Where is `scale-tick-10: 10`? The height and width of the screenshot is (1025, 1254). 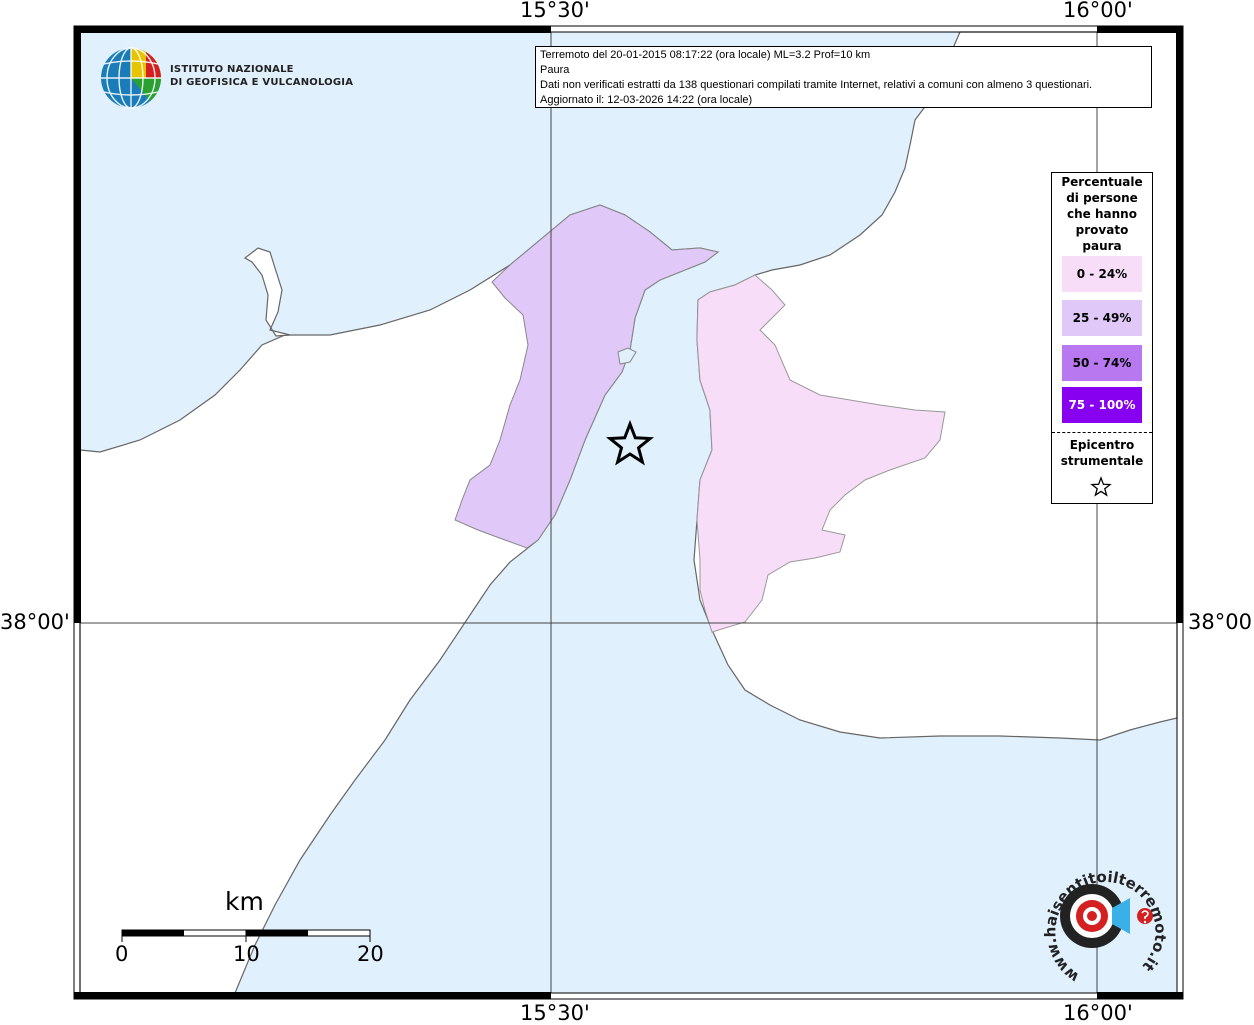
scale-tick-10: 10 is located at coordinates (246, 954).